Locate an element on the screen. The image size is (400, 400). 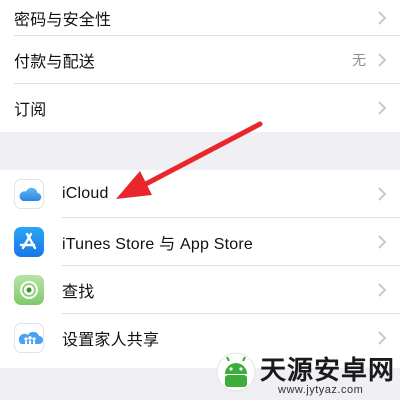
watermark: 天源安卓网 www.jytyaz.com is located at coordinates (308, 373).